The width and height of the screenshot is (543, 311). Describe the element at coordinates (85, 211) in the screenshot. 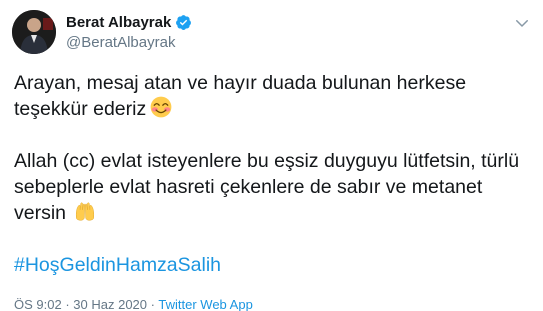

I see `raised-hands-icon` at that location.